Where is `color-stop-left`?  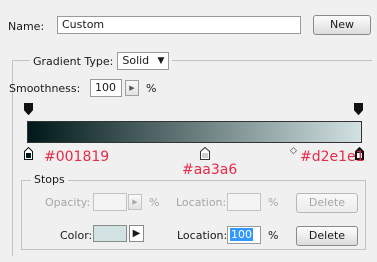
color-stop-left is located at coordinates (28, 154).